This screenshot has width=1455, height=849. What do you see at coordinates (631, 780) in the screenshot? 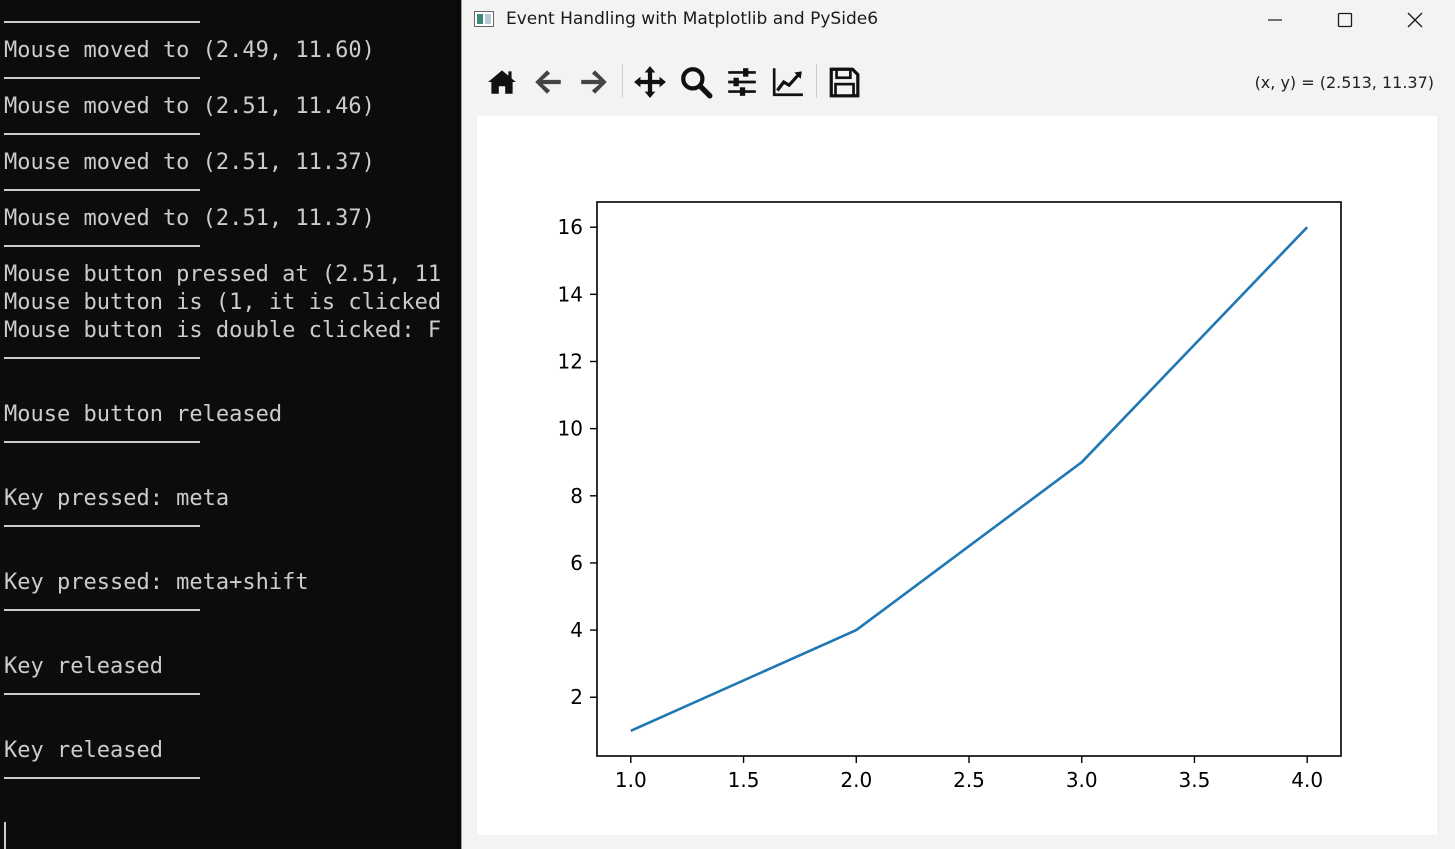
I see `x-tick-label: 1.0` at bounding box center [631, 780].